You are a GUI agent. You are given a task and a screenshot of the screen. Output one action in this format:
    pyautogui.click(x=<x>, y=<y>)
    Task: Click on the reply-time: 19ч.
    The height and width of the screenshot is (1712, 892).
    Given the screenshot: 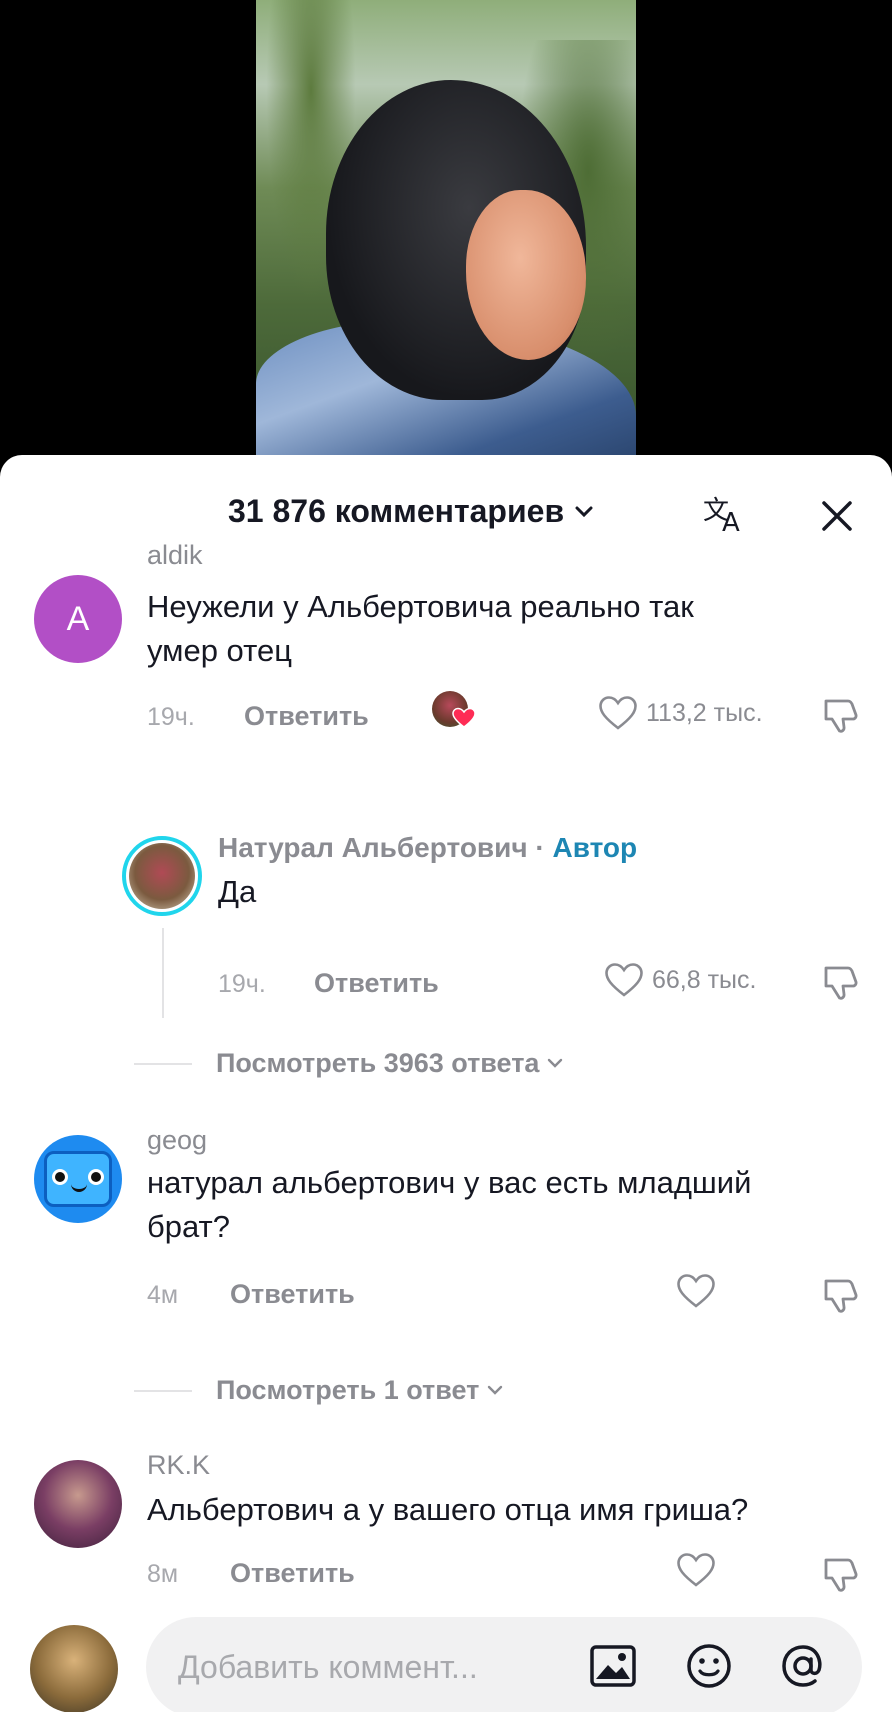 What is the action you would take?
    pyautogui.click(x=242, y=984)
    